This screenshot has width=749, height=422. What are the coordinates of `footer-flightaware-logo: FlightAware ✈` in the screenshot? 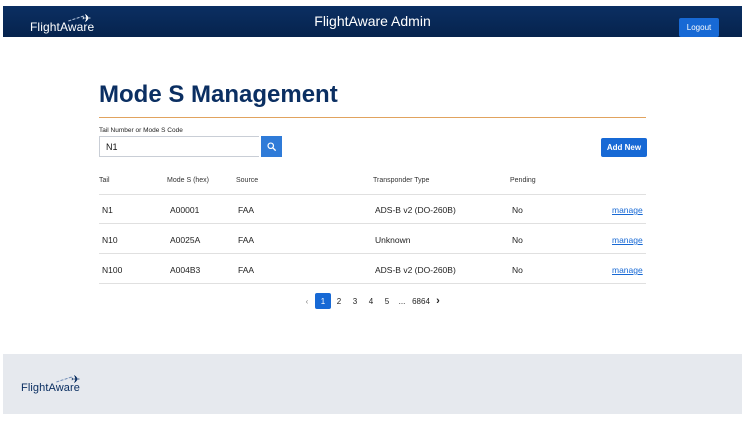 It's located at (50, 384).